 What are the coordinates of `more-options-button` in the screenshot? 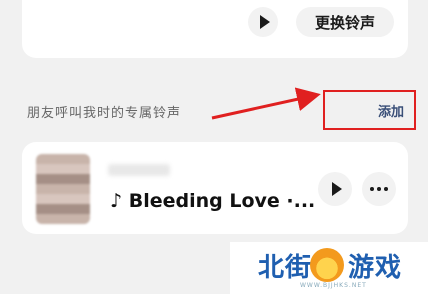 It's located at (379, 189).